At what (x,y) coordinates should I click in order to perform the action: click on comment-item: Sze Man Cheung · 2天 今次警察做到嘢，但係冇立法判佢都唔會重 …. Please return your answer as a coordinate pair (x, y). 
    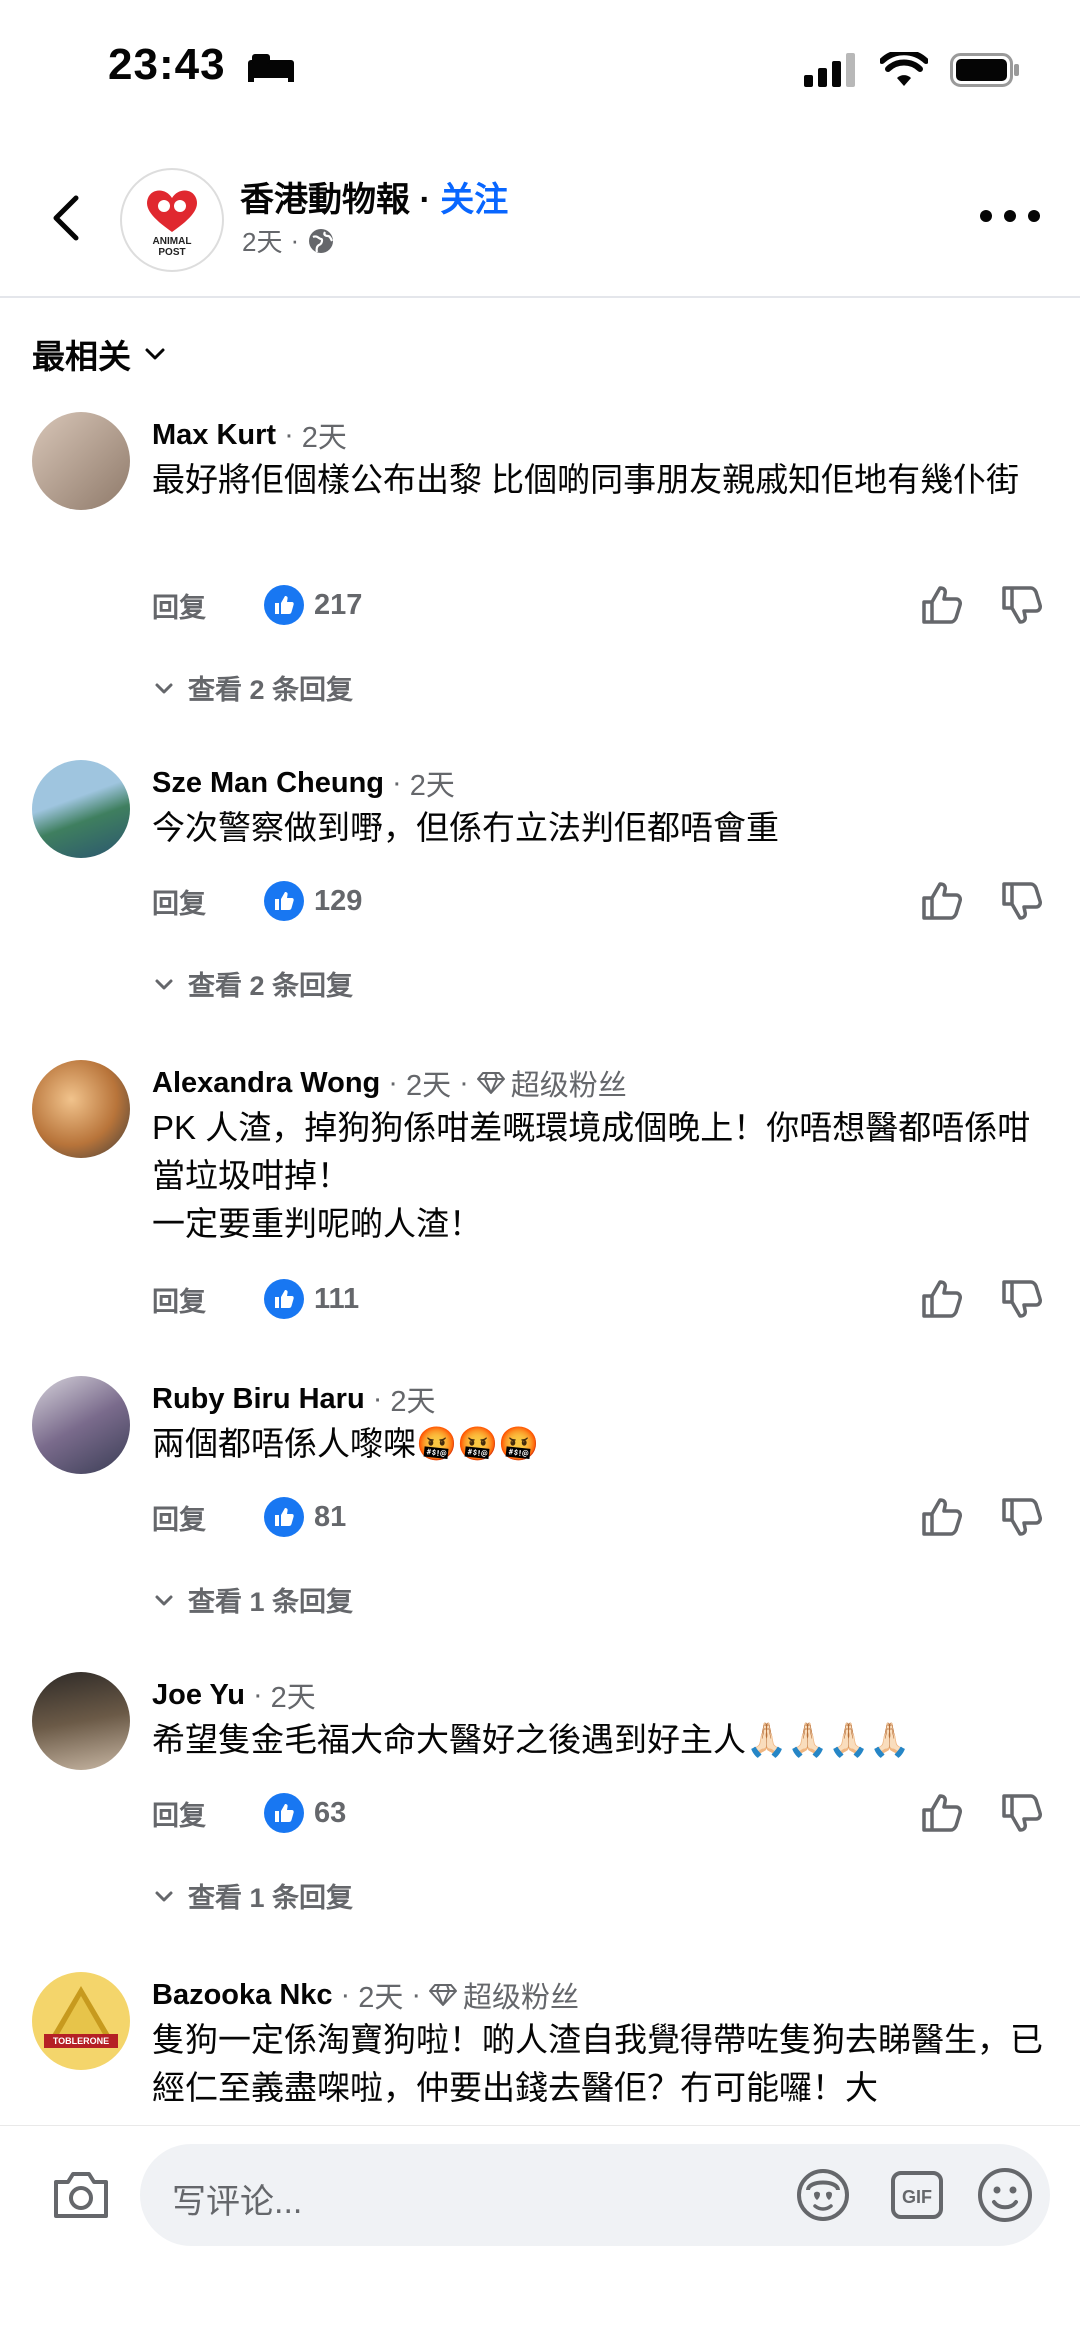
    Looking at the image, I should click on (540, 885).